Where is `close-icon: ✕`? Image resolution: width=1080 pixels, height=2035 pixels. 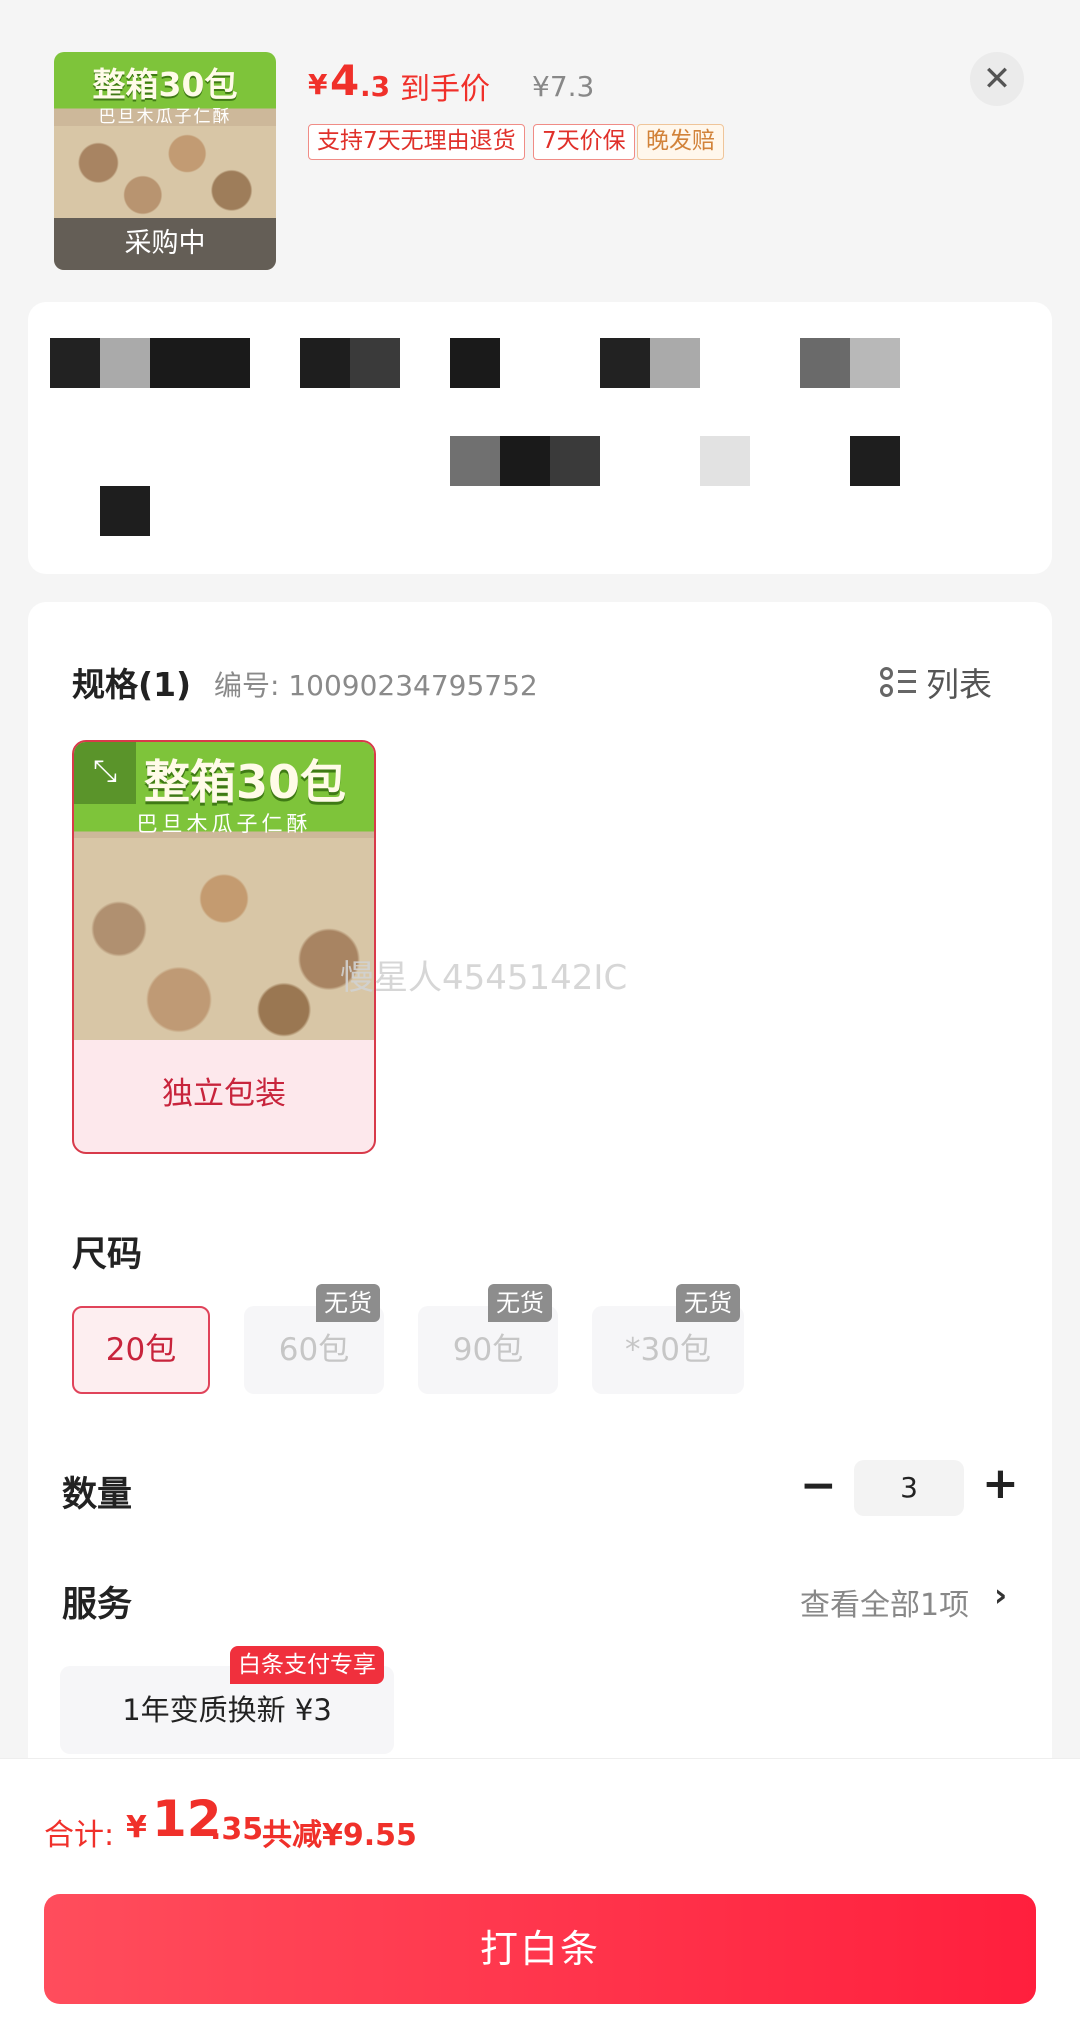 close-icon: ✕ is located at coordinates (997, 79).